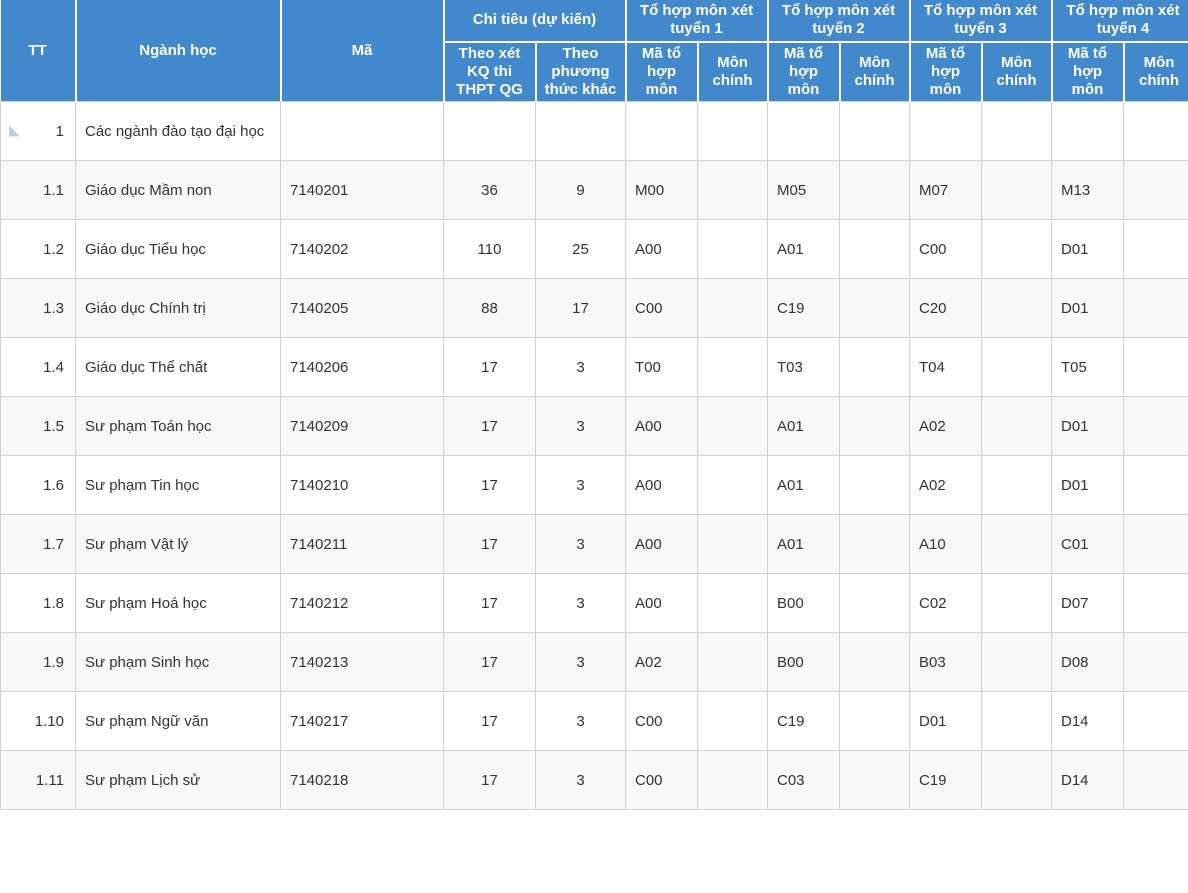 This screenshot has width=1188, height=893. Describe the element at coordinates (178, 190) in the screenshot. I see `row-cell-nganh-hoc: Giáo dục Mầm non` at that location.